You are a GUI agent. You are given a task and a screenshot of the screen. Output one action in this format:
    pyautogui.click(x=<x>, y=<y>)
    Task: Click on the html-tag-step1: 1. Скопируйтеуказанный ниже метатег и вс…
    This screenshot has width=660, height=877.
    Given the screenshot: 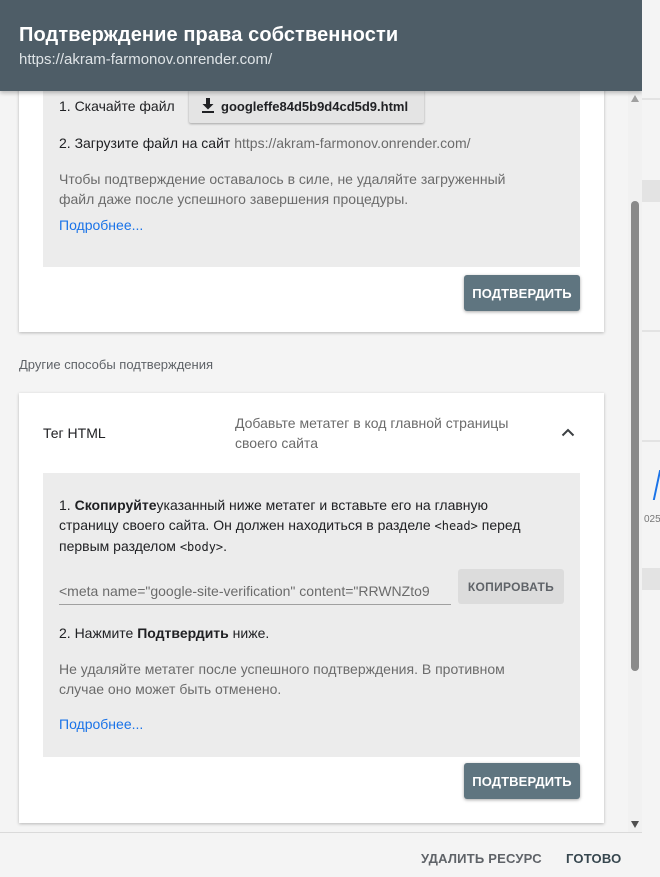 What is the action you would take?
    pyautogui.click(x=314, y=526)
    